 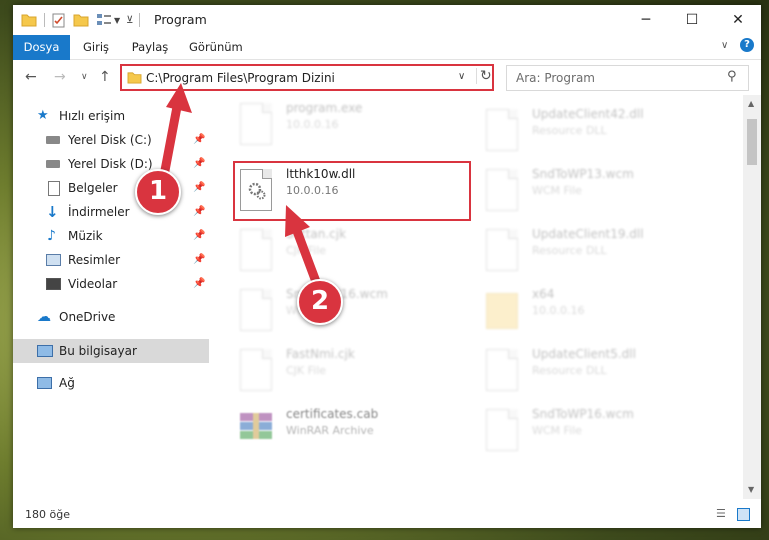 I want to click on annotation-arrows, so click(x=240, y=187).